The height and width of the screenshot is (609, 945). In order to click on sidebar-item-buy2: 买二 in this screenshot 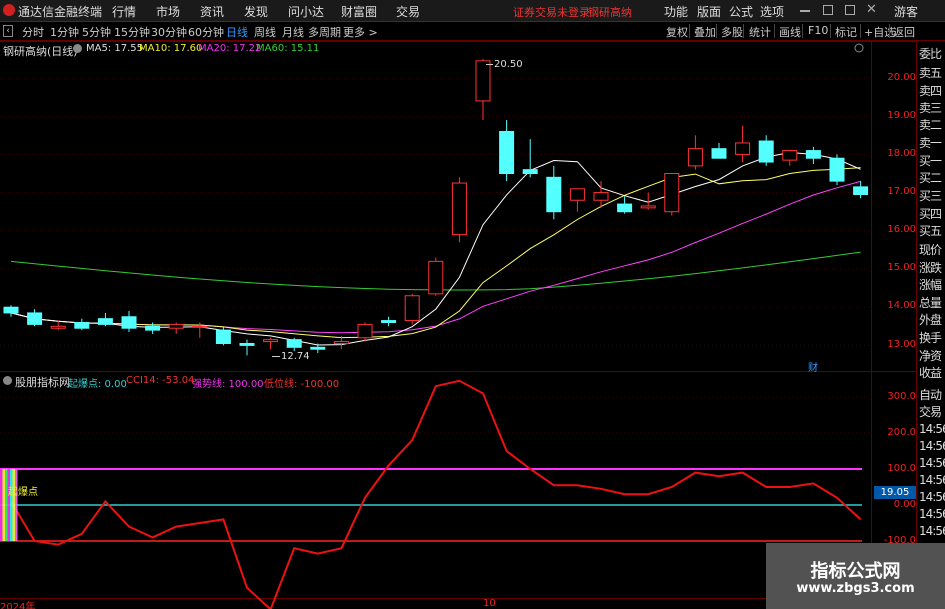, I will do `click(932, 177)`.